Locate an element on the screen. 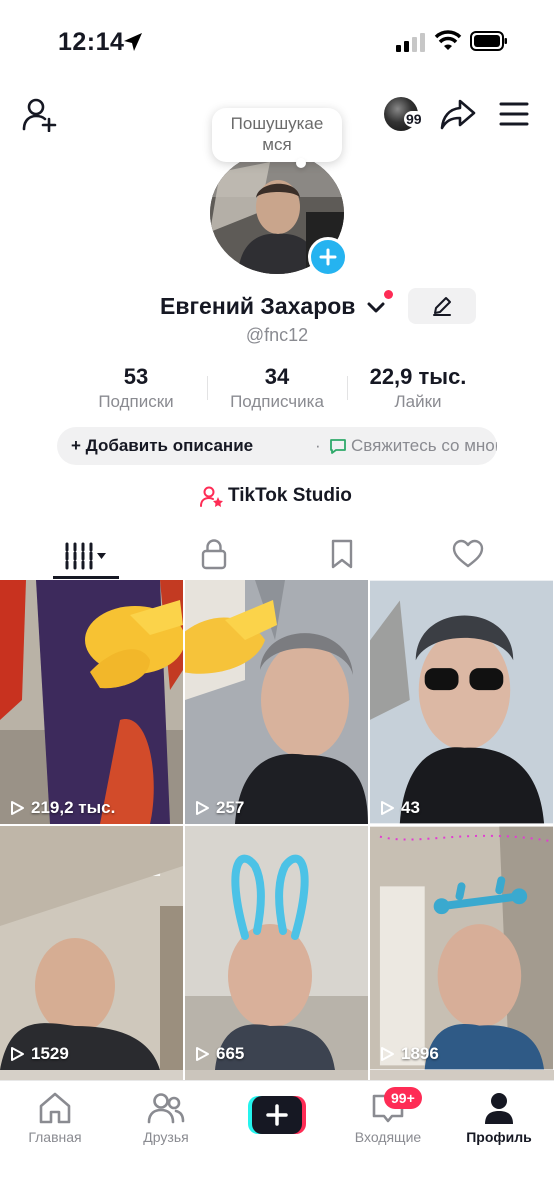 The image size is (554, 1200). add-avatar-button is located at coordinates (328, 257).